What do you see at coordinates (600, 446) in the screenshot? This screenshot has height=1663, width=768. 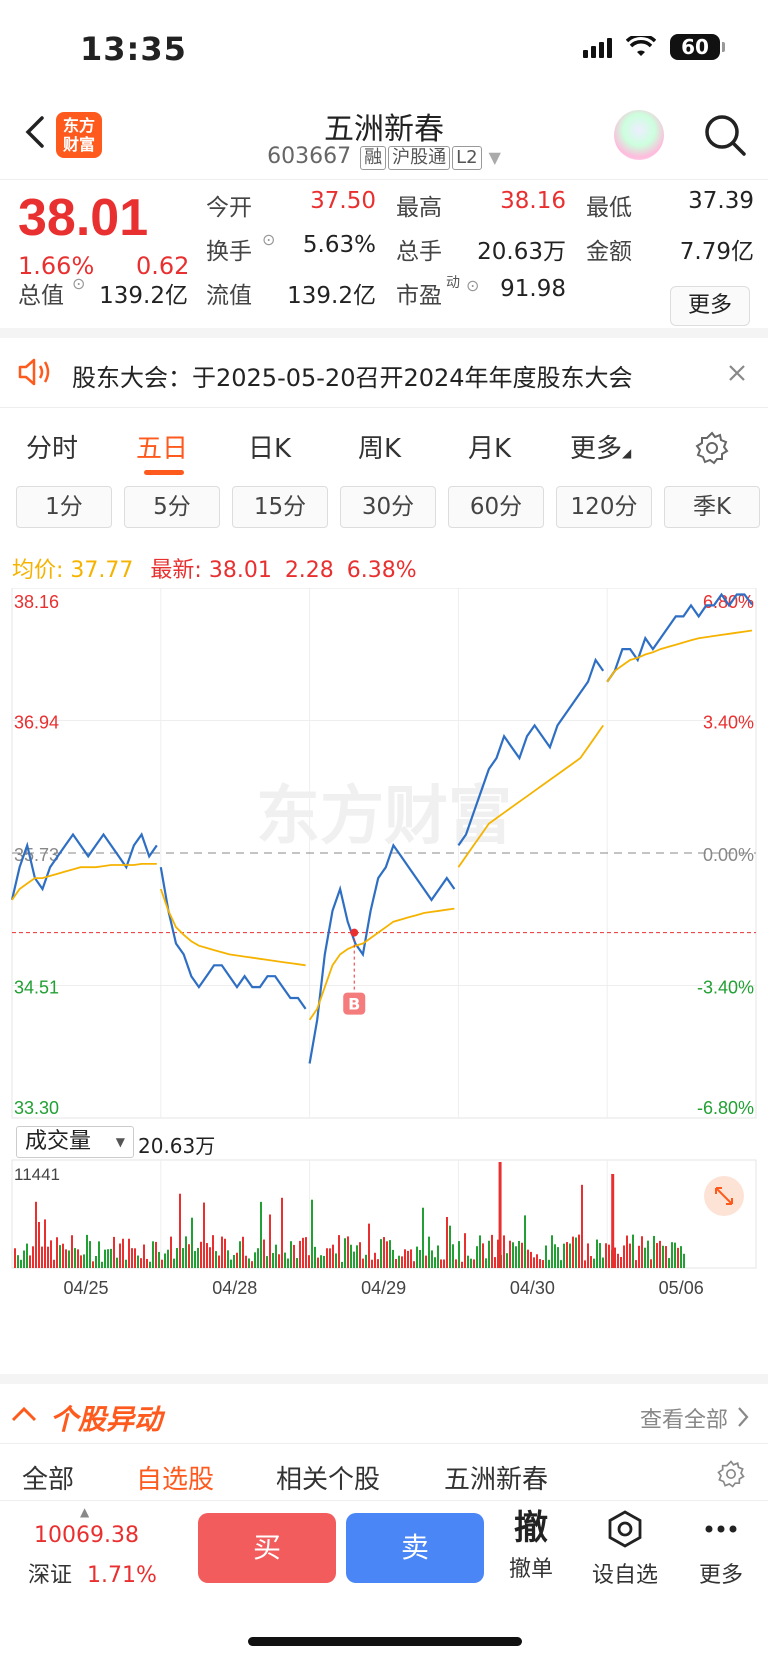 I see `tab-more: 更多◢` at bounding box center [600, 446].